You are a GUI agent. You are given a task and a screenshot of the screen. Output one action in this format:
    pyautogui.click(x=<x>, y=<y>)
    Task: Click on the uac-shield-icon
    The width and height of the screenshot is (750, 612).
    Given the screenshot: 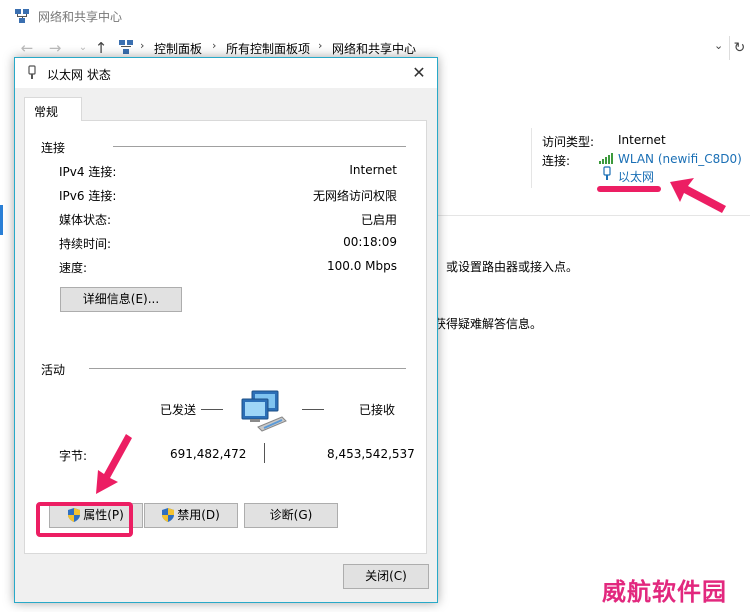 What is the action you would take?
    pyautogui.click(x=168, y=515)
    